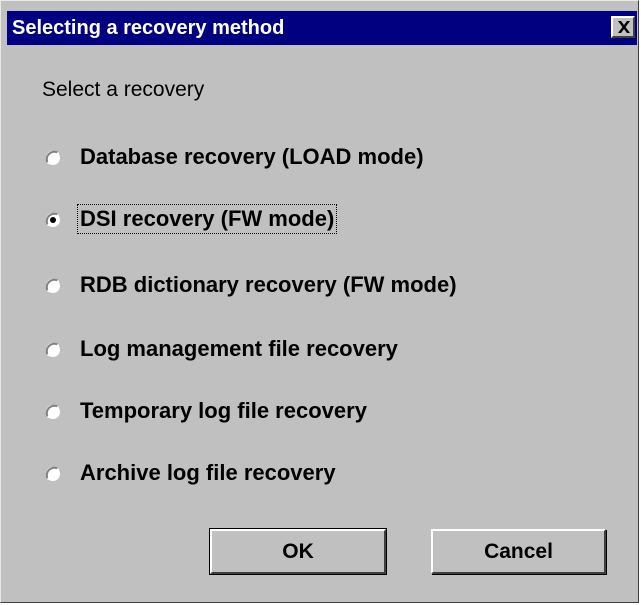 This screenshot has width=641, height=605. I want to click on option-label: Temporary log file recovery, so click(223, 410).